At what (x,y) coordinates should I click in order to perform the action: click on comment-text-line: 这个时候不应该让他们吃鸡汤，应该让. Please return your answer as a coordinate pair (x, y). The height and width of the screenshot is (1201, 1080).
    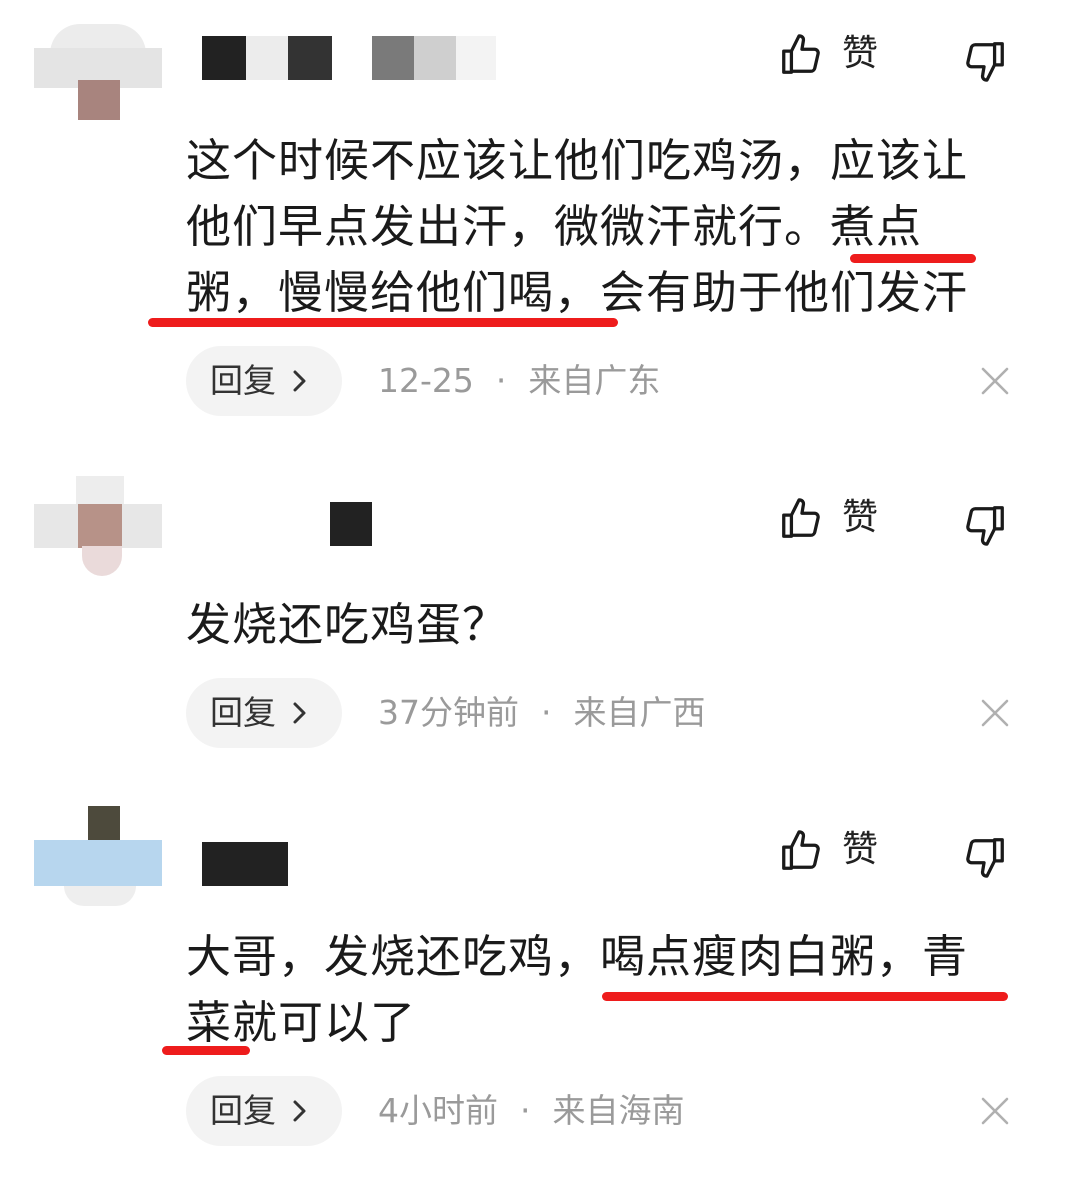
    Looking at the image, I should click on (577, 160).